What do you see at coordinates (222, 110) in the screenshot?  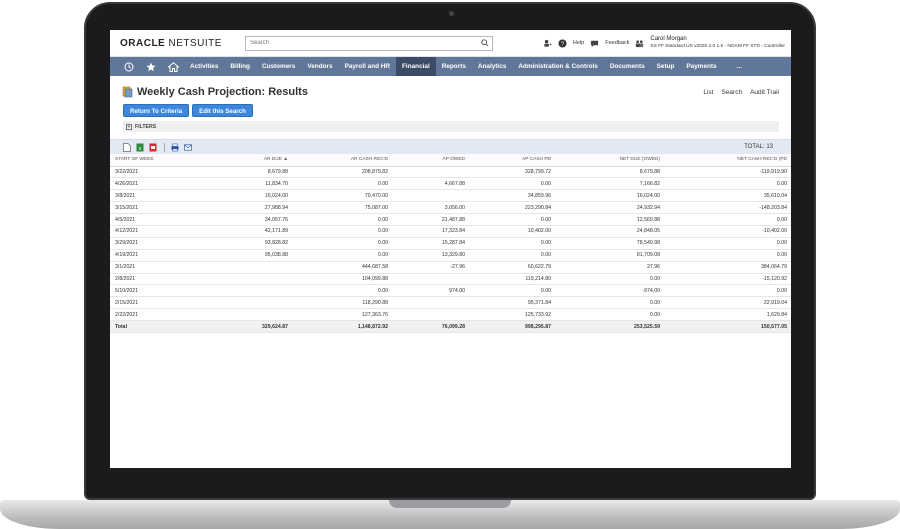 I see `edit-search-button: Edit this Search` at bounding box center [222, 110].